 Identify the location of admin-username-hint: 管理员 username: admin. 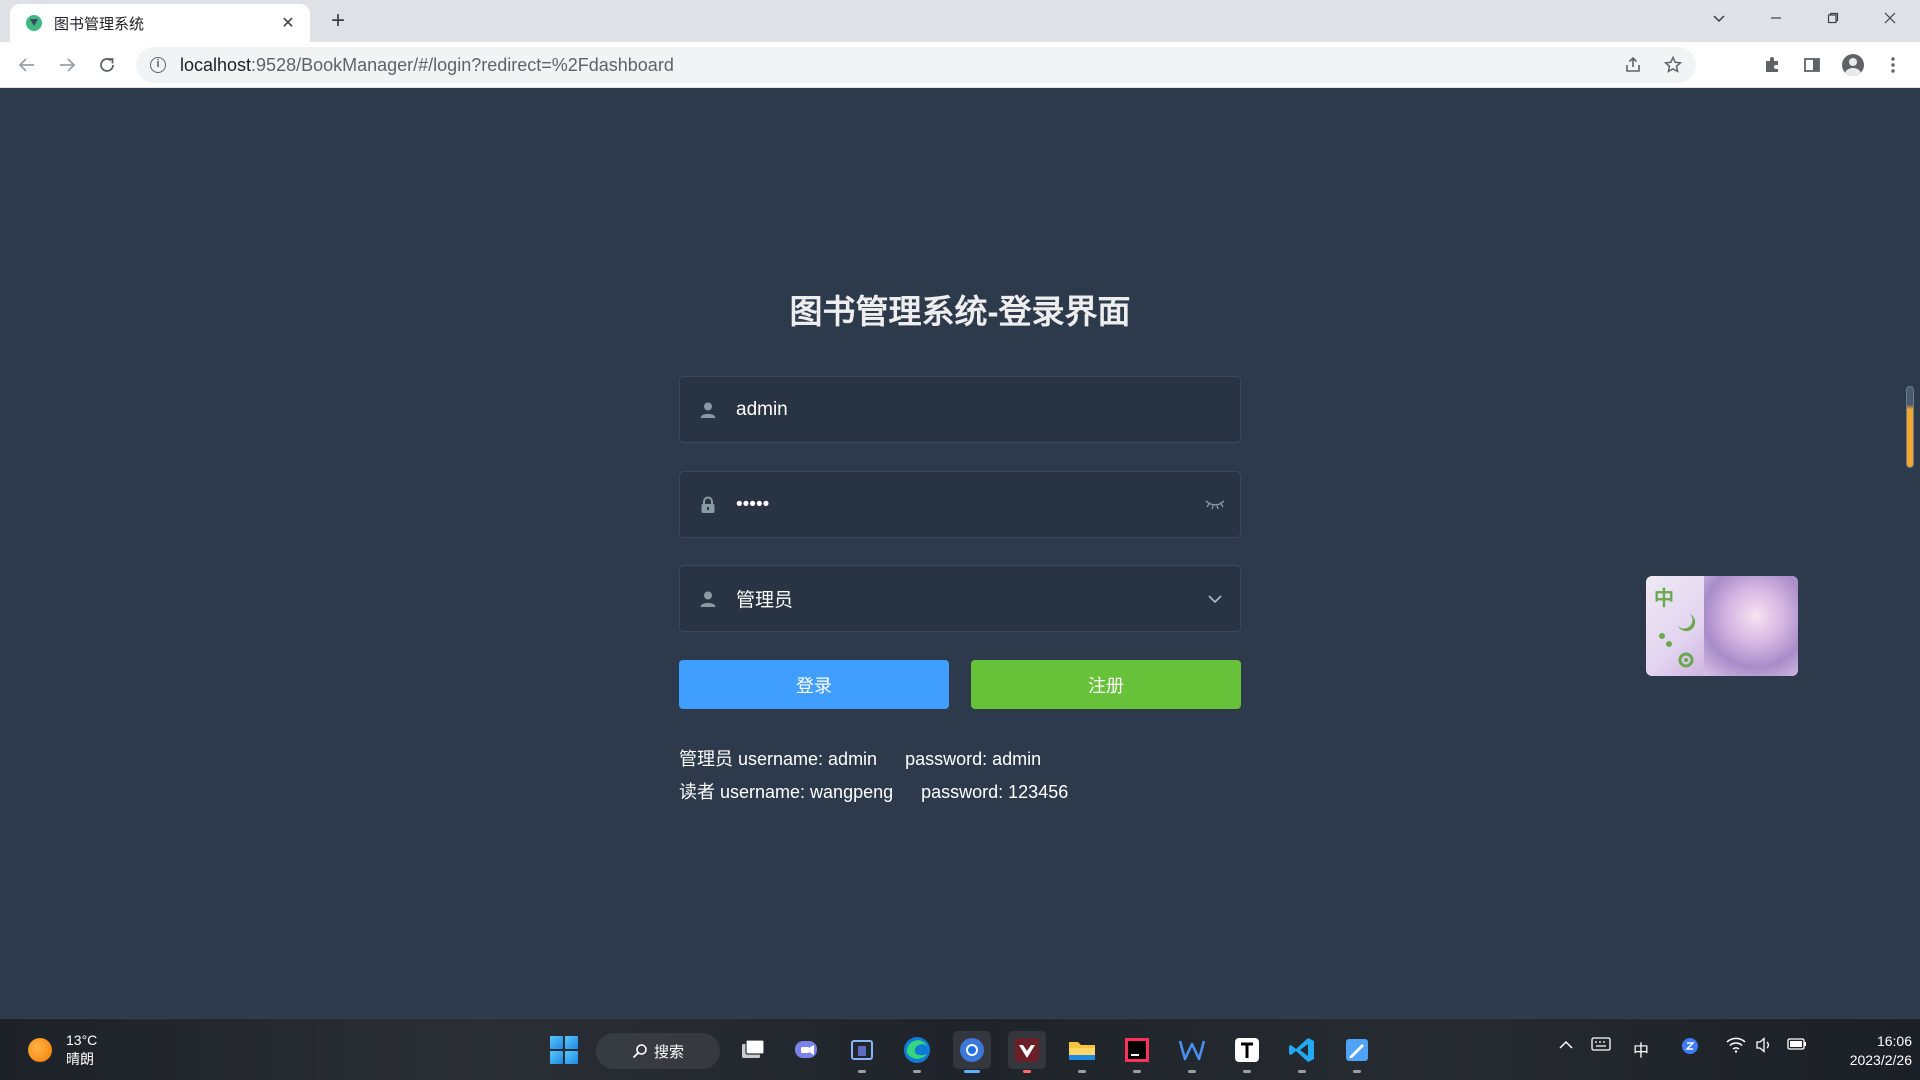
(778, 759).